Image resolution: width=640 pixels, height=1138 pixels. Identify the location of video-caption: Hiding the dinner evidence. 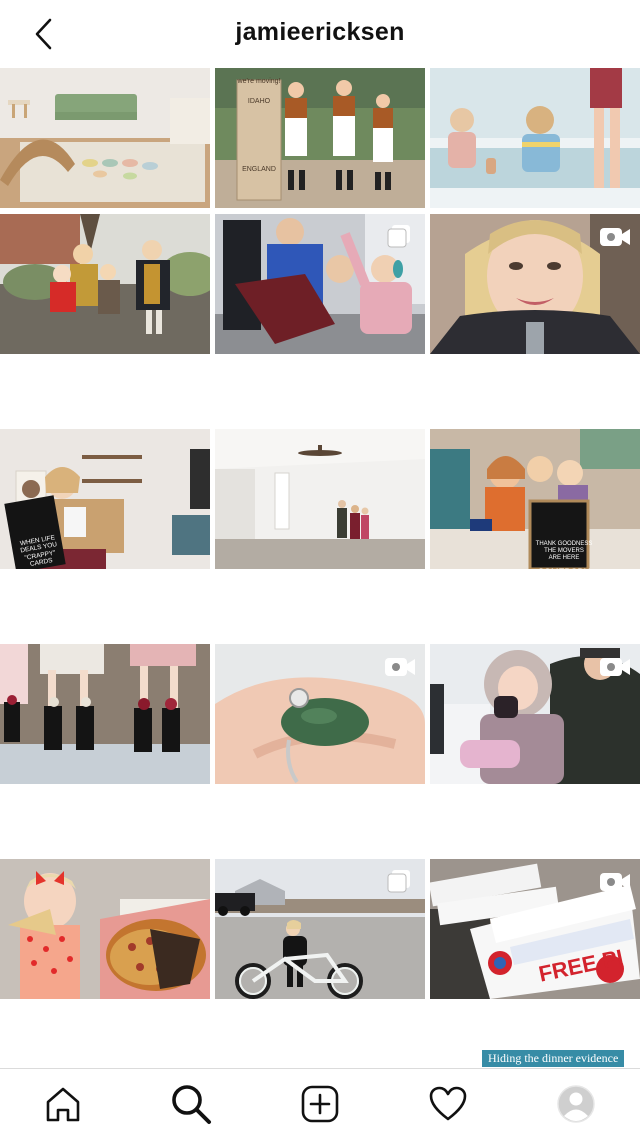
(553, 1058).